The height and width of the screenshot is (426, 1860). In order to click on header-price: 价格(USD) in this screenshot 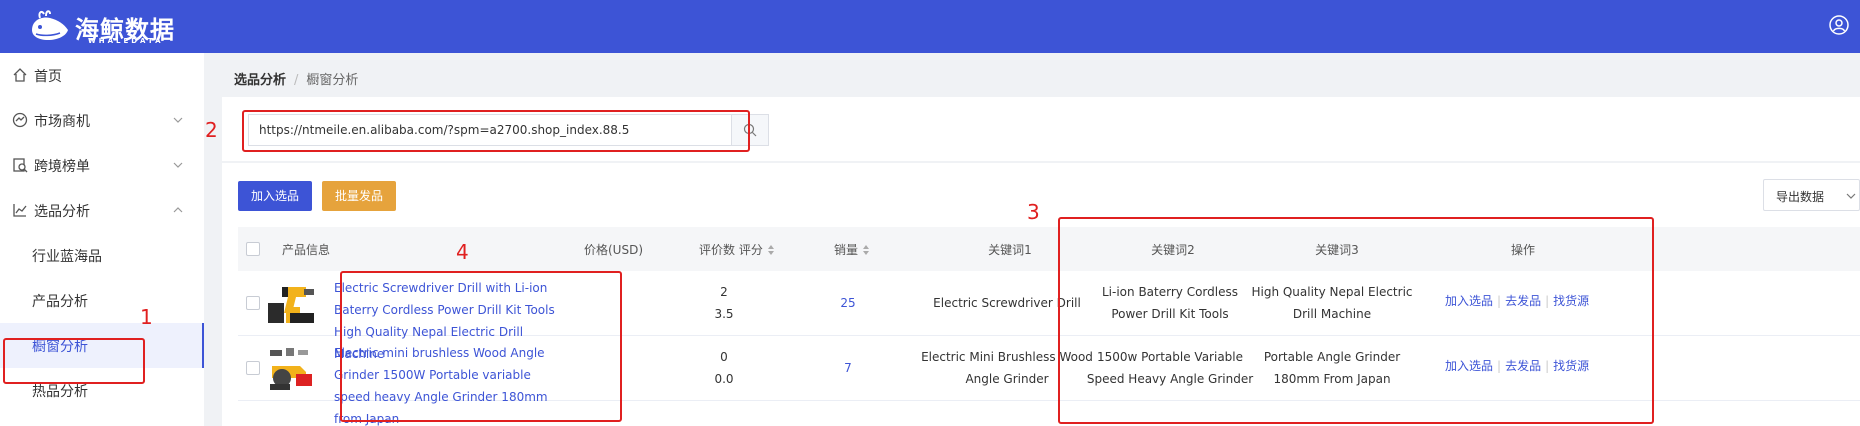, I will do `click(614, 250)`.